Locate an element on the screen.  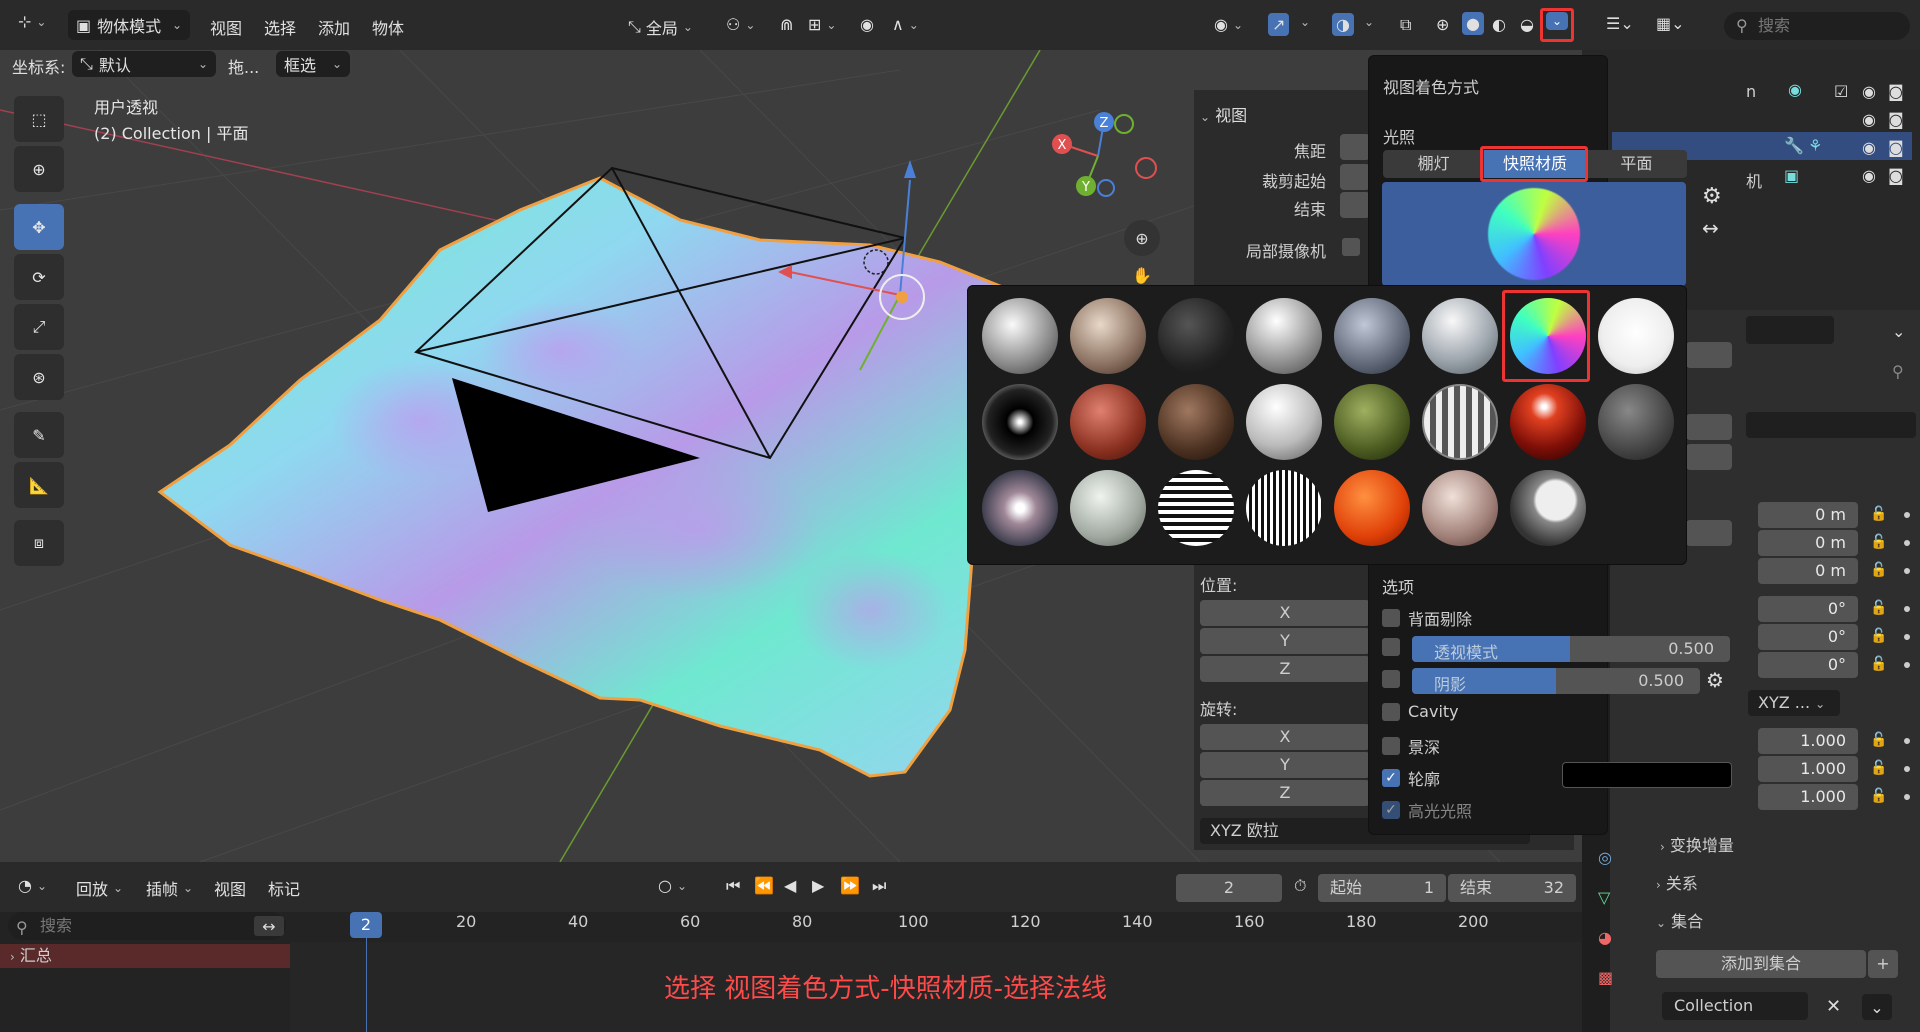
collections-panel: ⌄ 集合 is located at coordinates (1679, 920).